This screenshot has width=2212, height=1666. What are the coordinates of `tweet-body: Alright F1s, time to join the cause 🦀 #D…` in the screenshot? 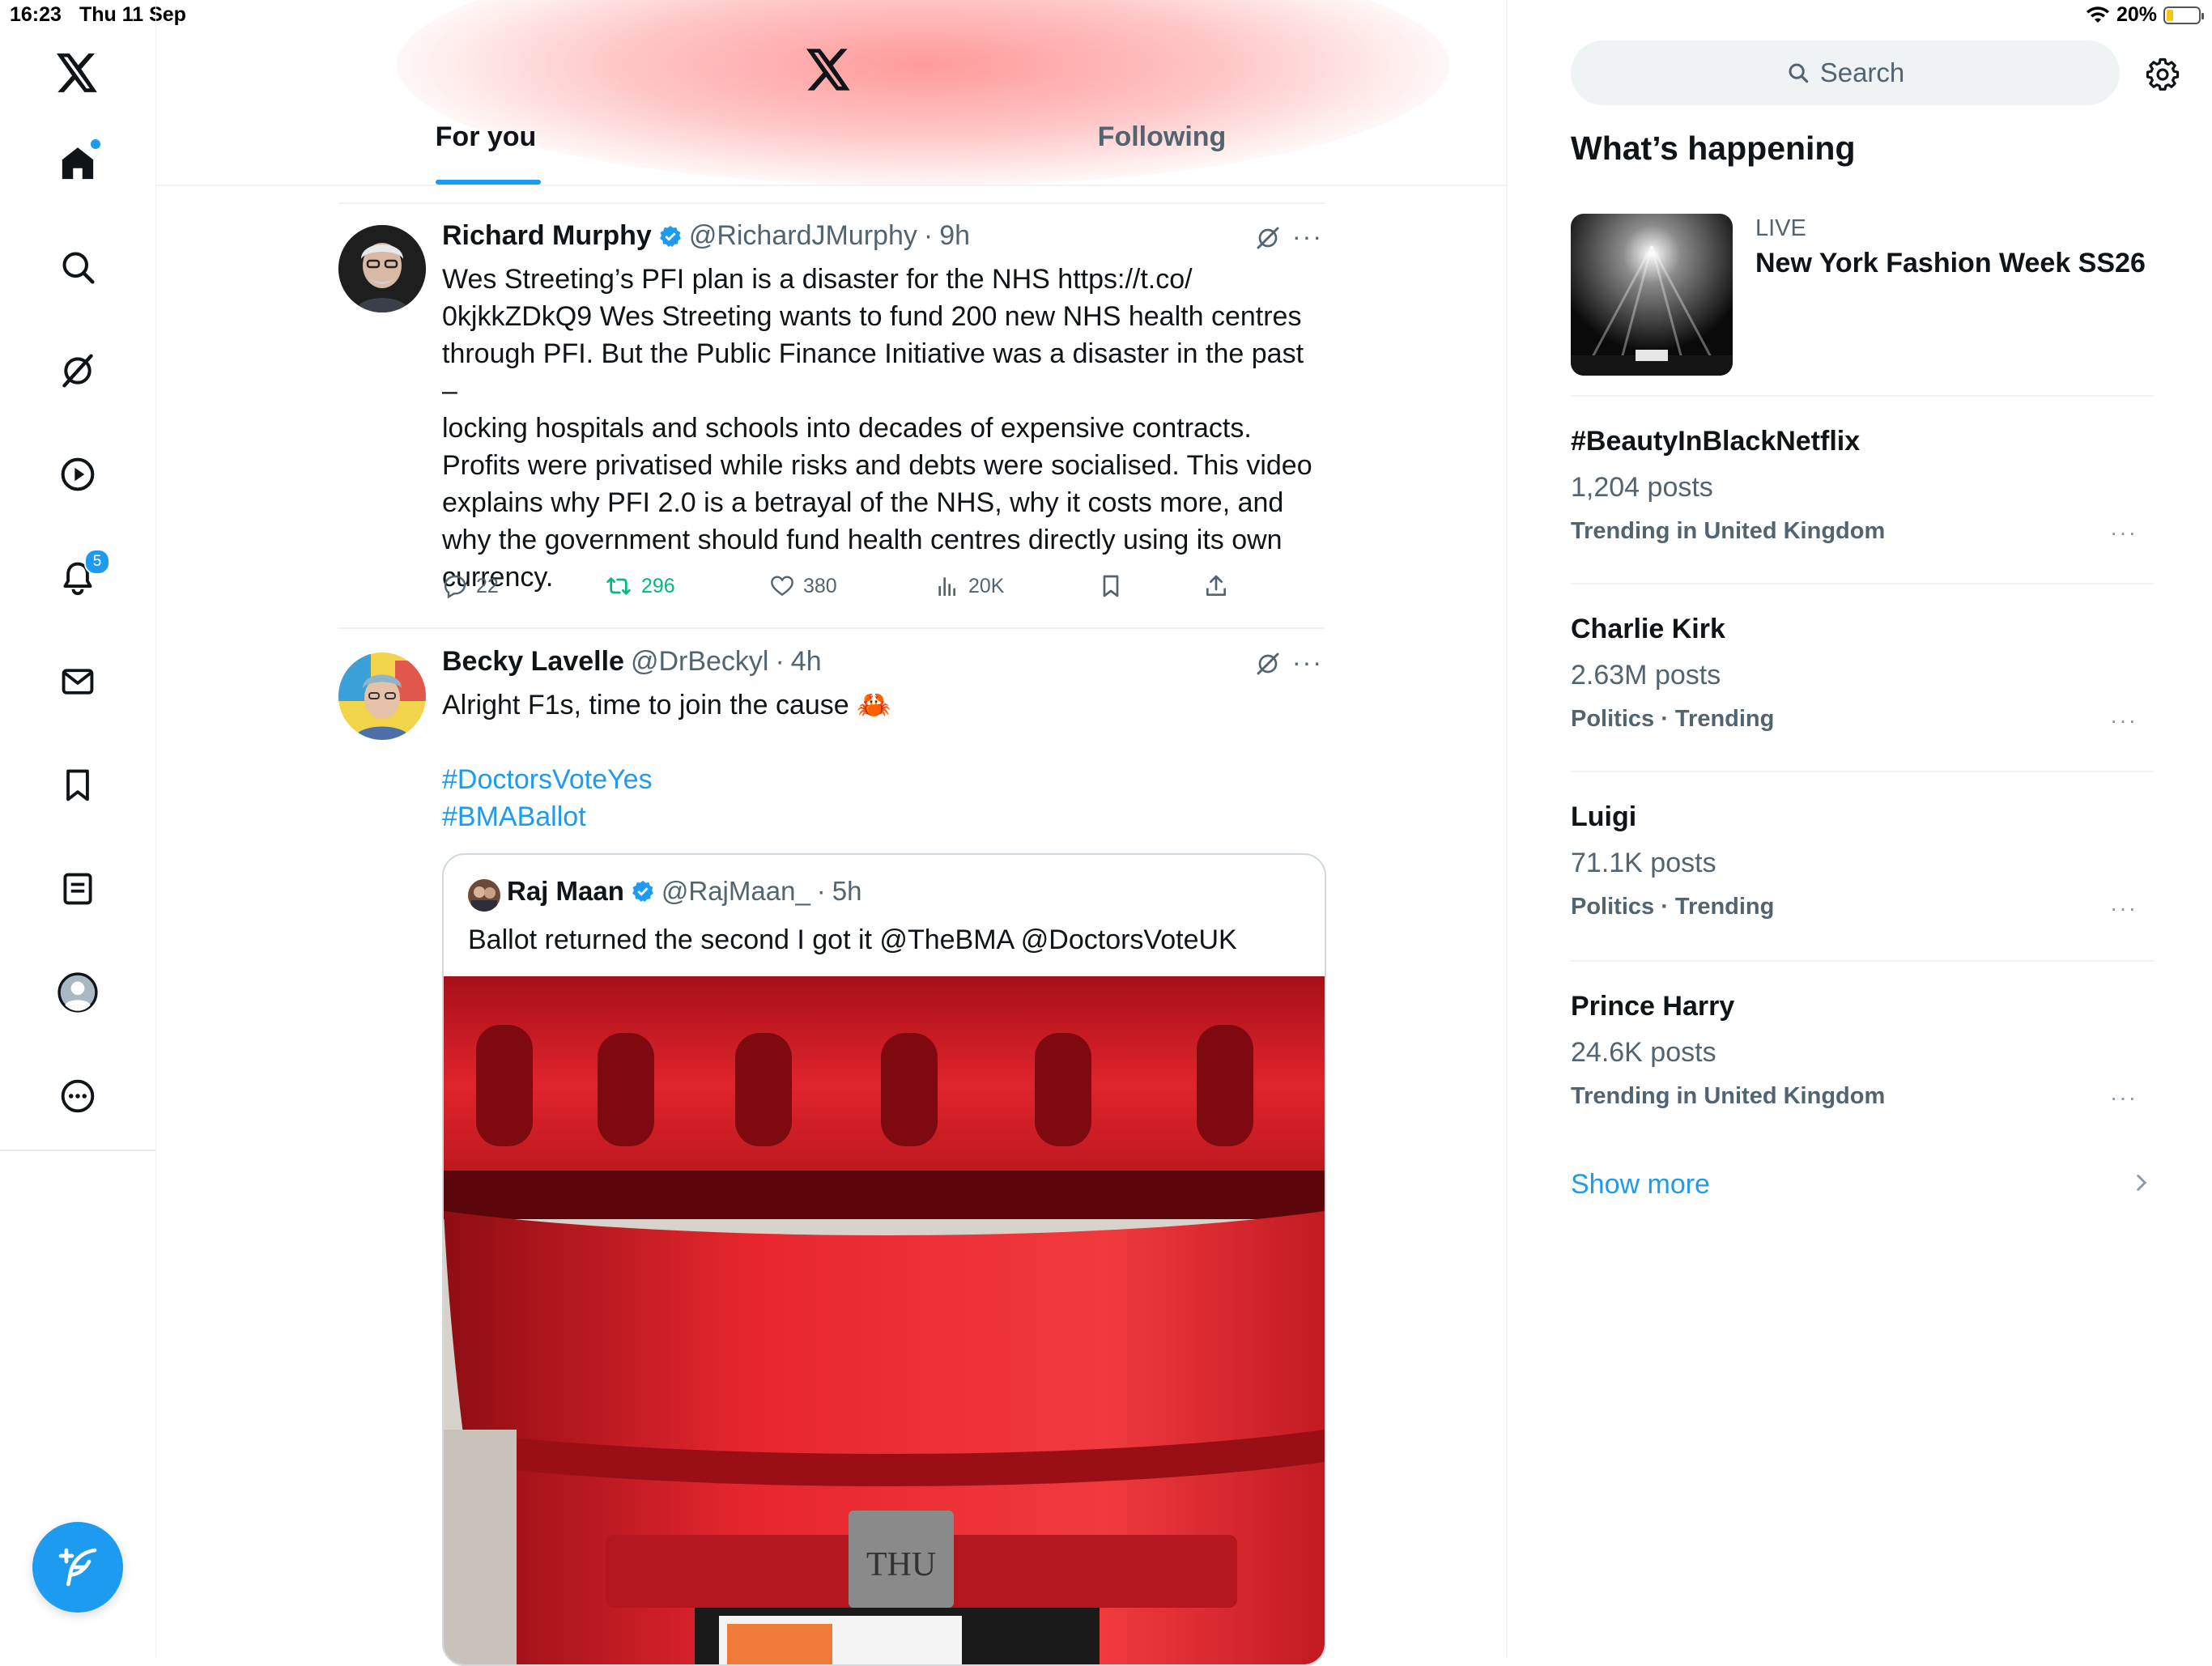 It's located at (884, 760).